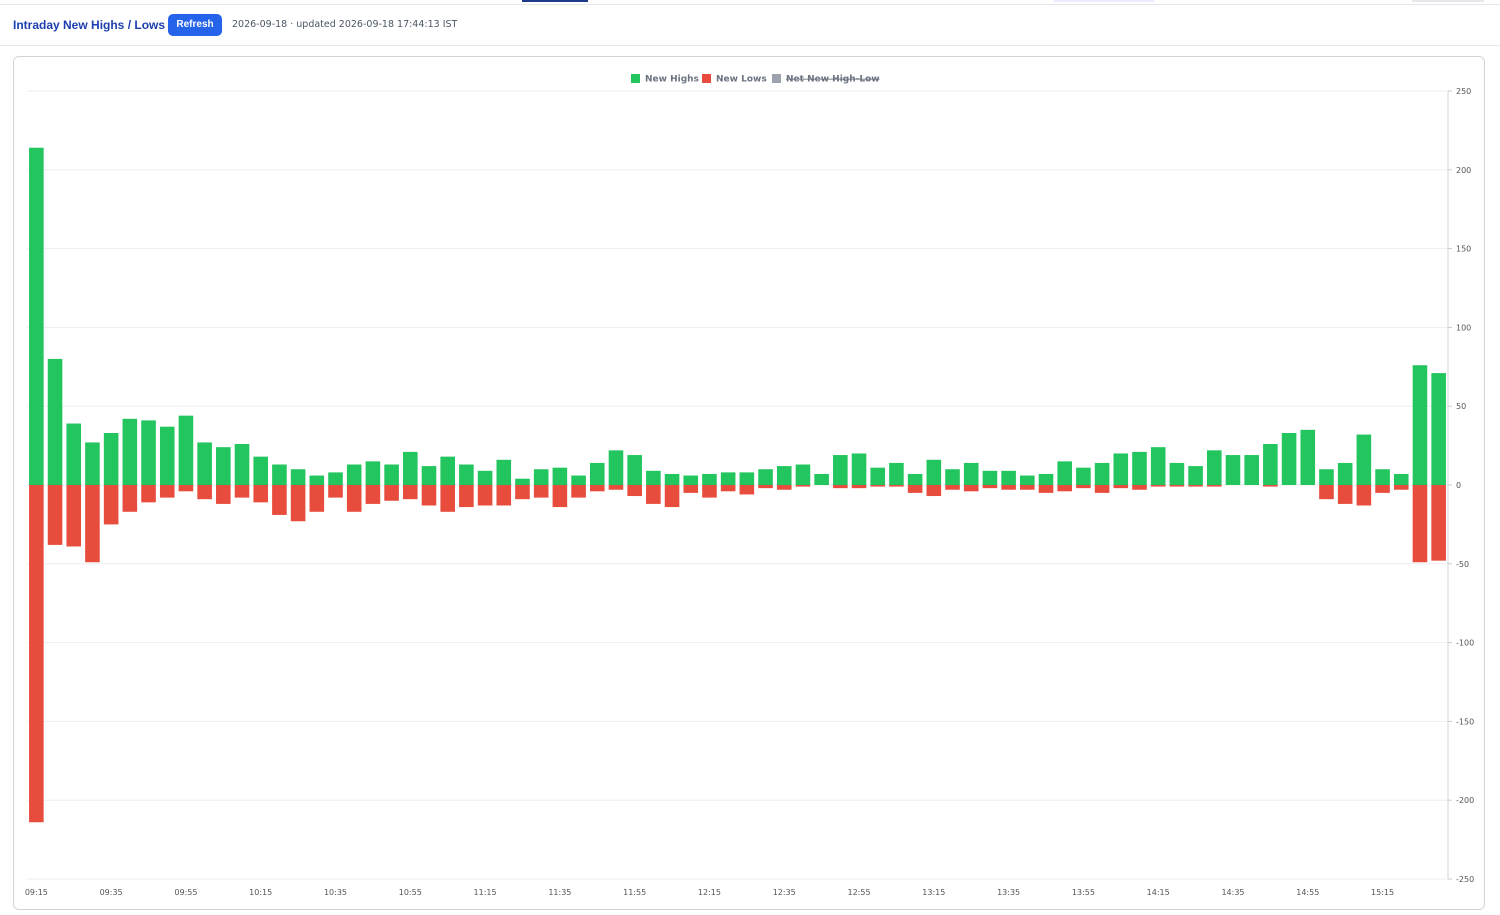  I want to click on tab-highlight, so click(1104, 1).